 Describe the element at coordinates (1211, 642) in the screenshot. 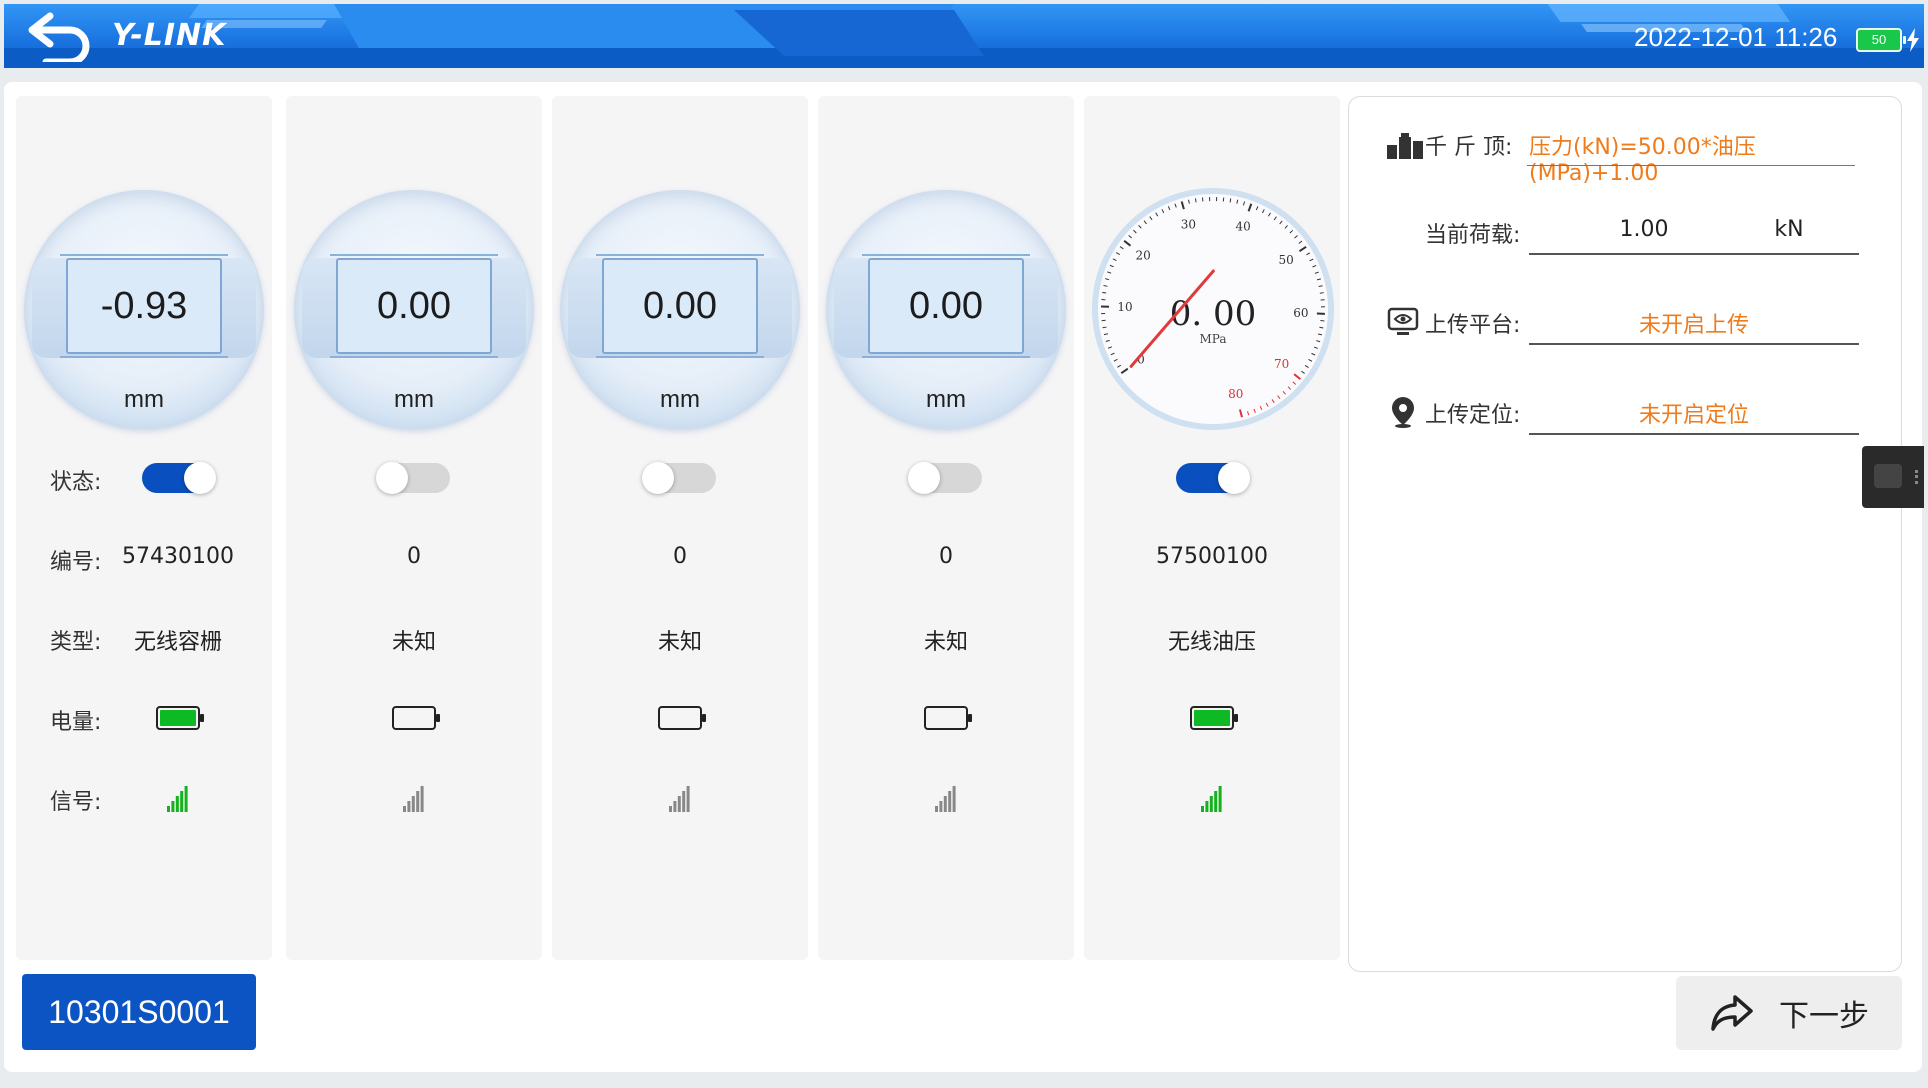

I see `device-type: 无线油压` at that location.